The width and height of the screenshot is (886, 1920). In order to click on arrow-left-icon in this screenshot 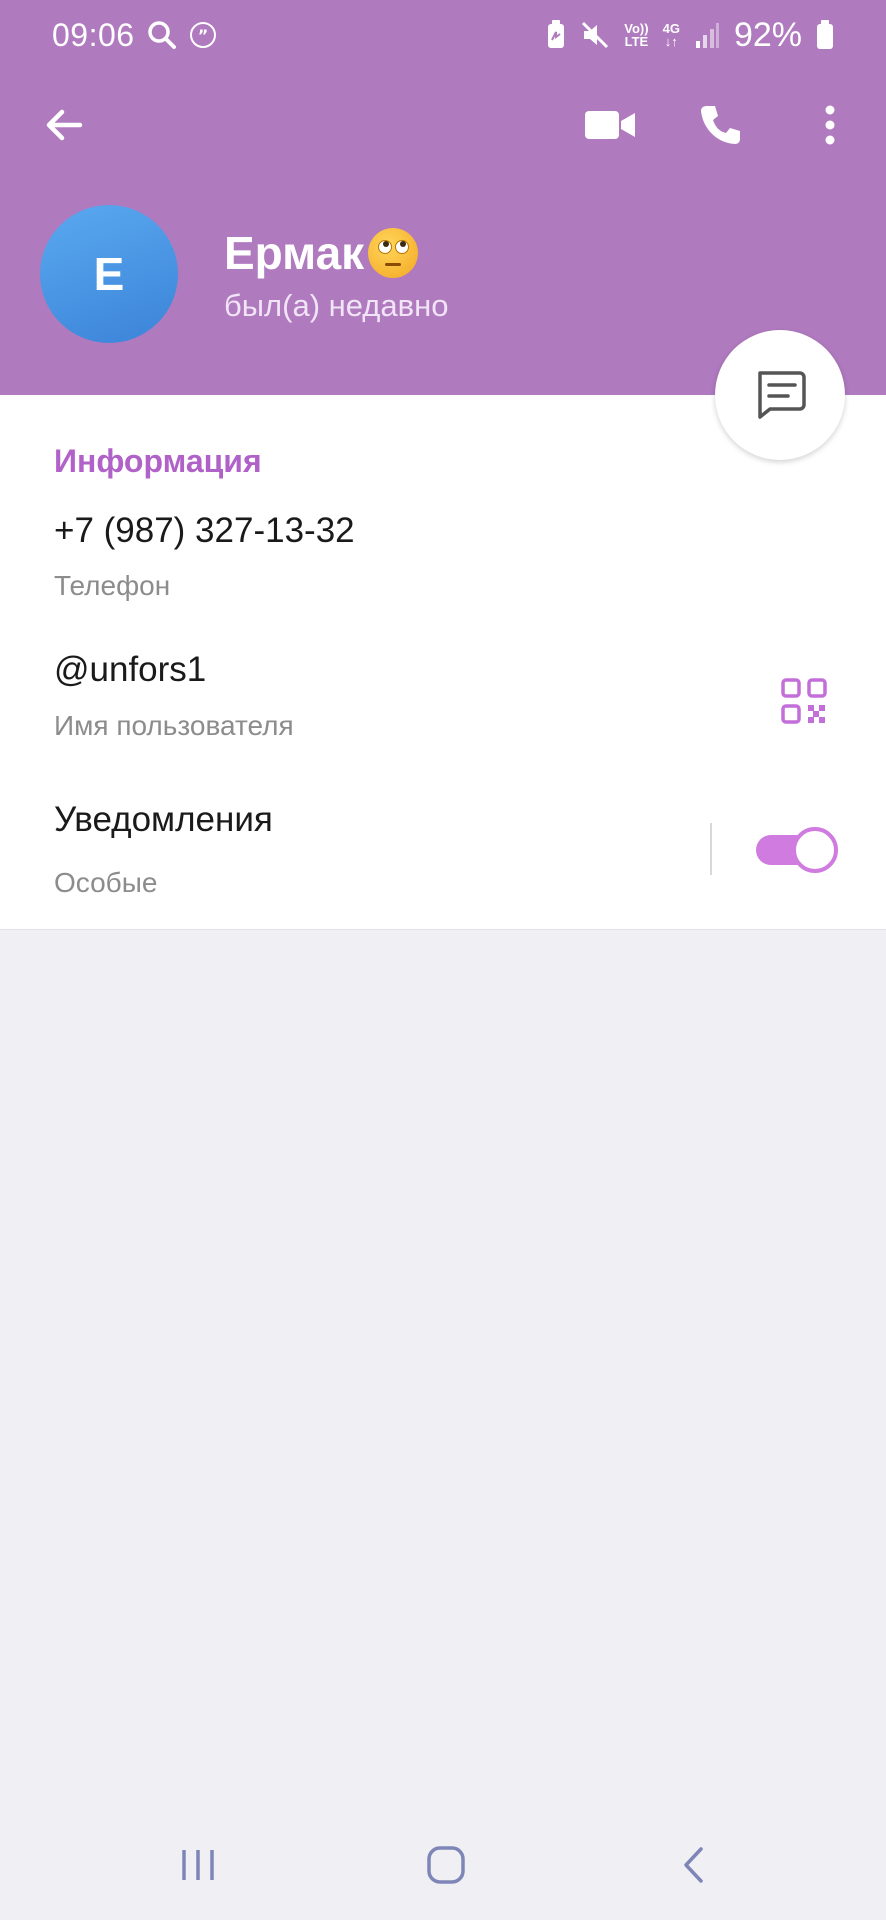, I will do `click(64, 125)`.